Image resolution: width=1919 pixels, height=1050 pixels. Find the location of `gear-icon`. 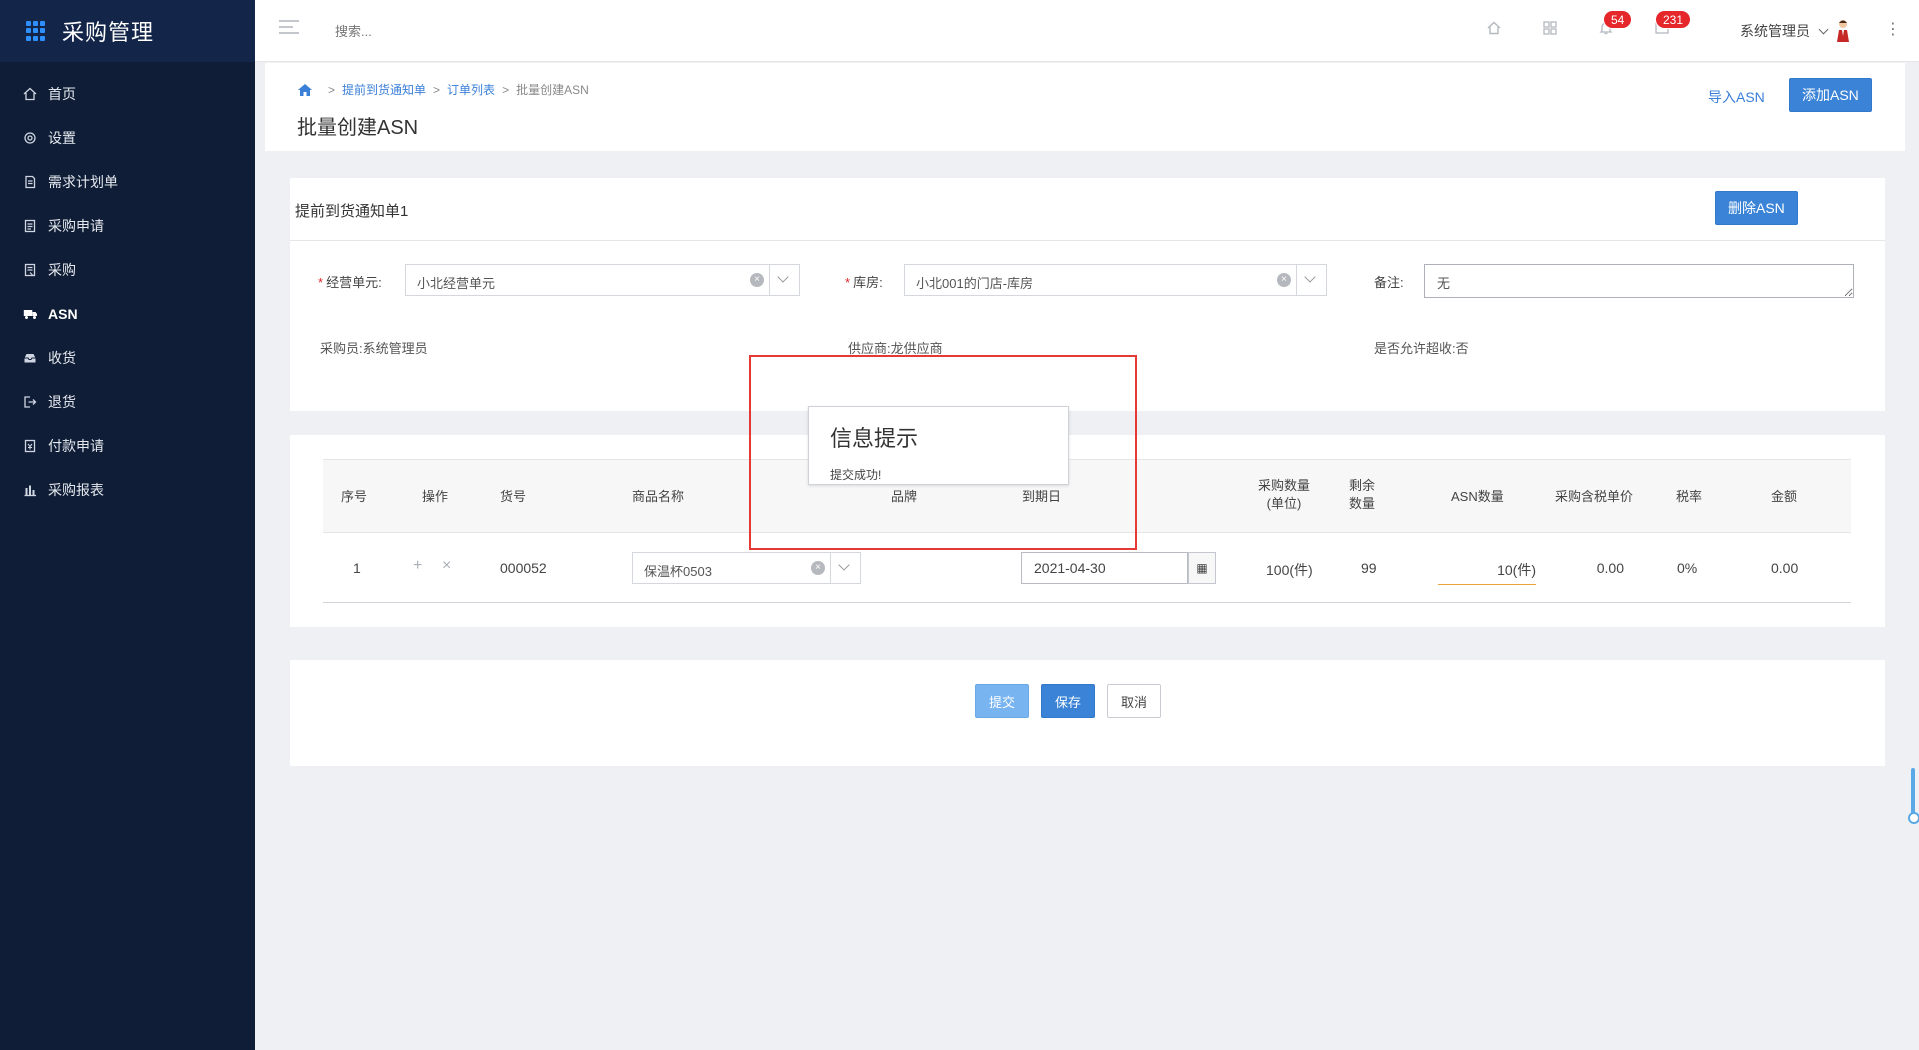

gear-icon is located at coordinates (30, 138).